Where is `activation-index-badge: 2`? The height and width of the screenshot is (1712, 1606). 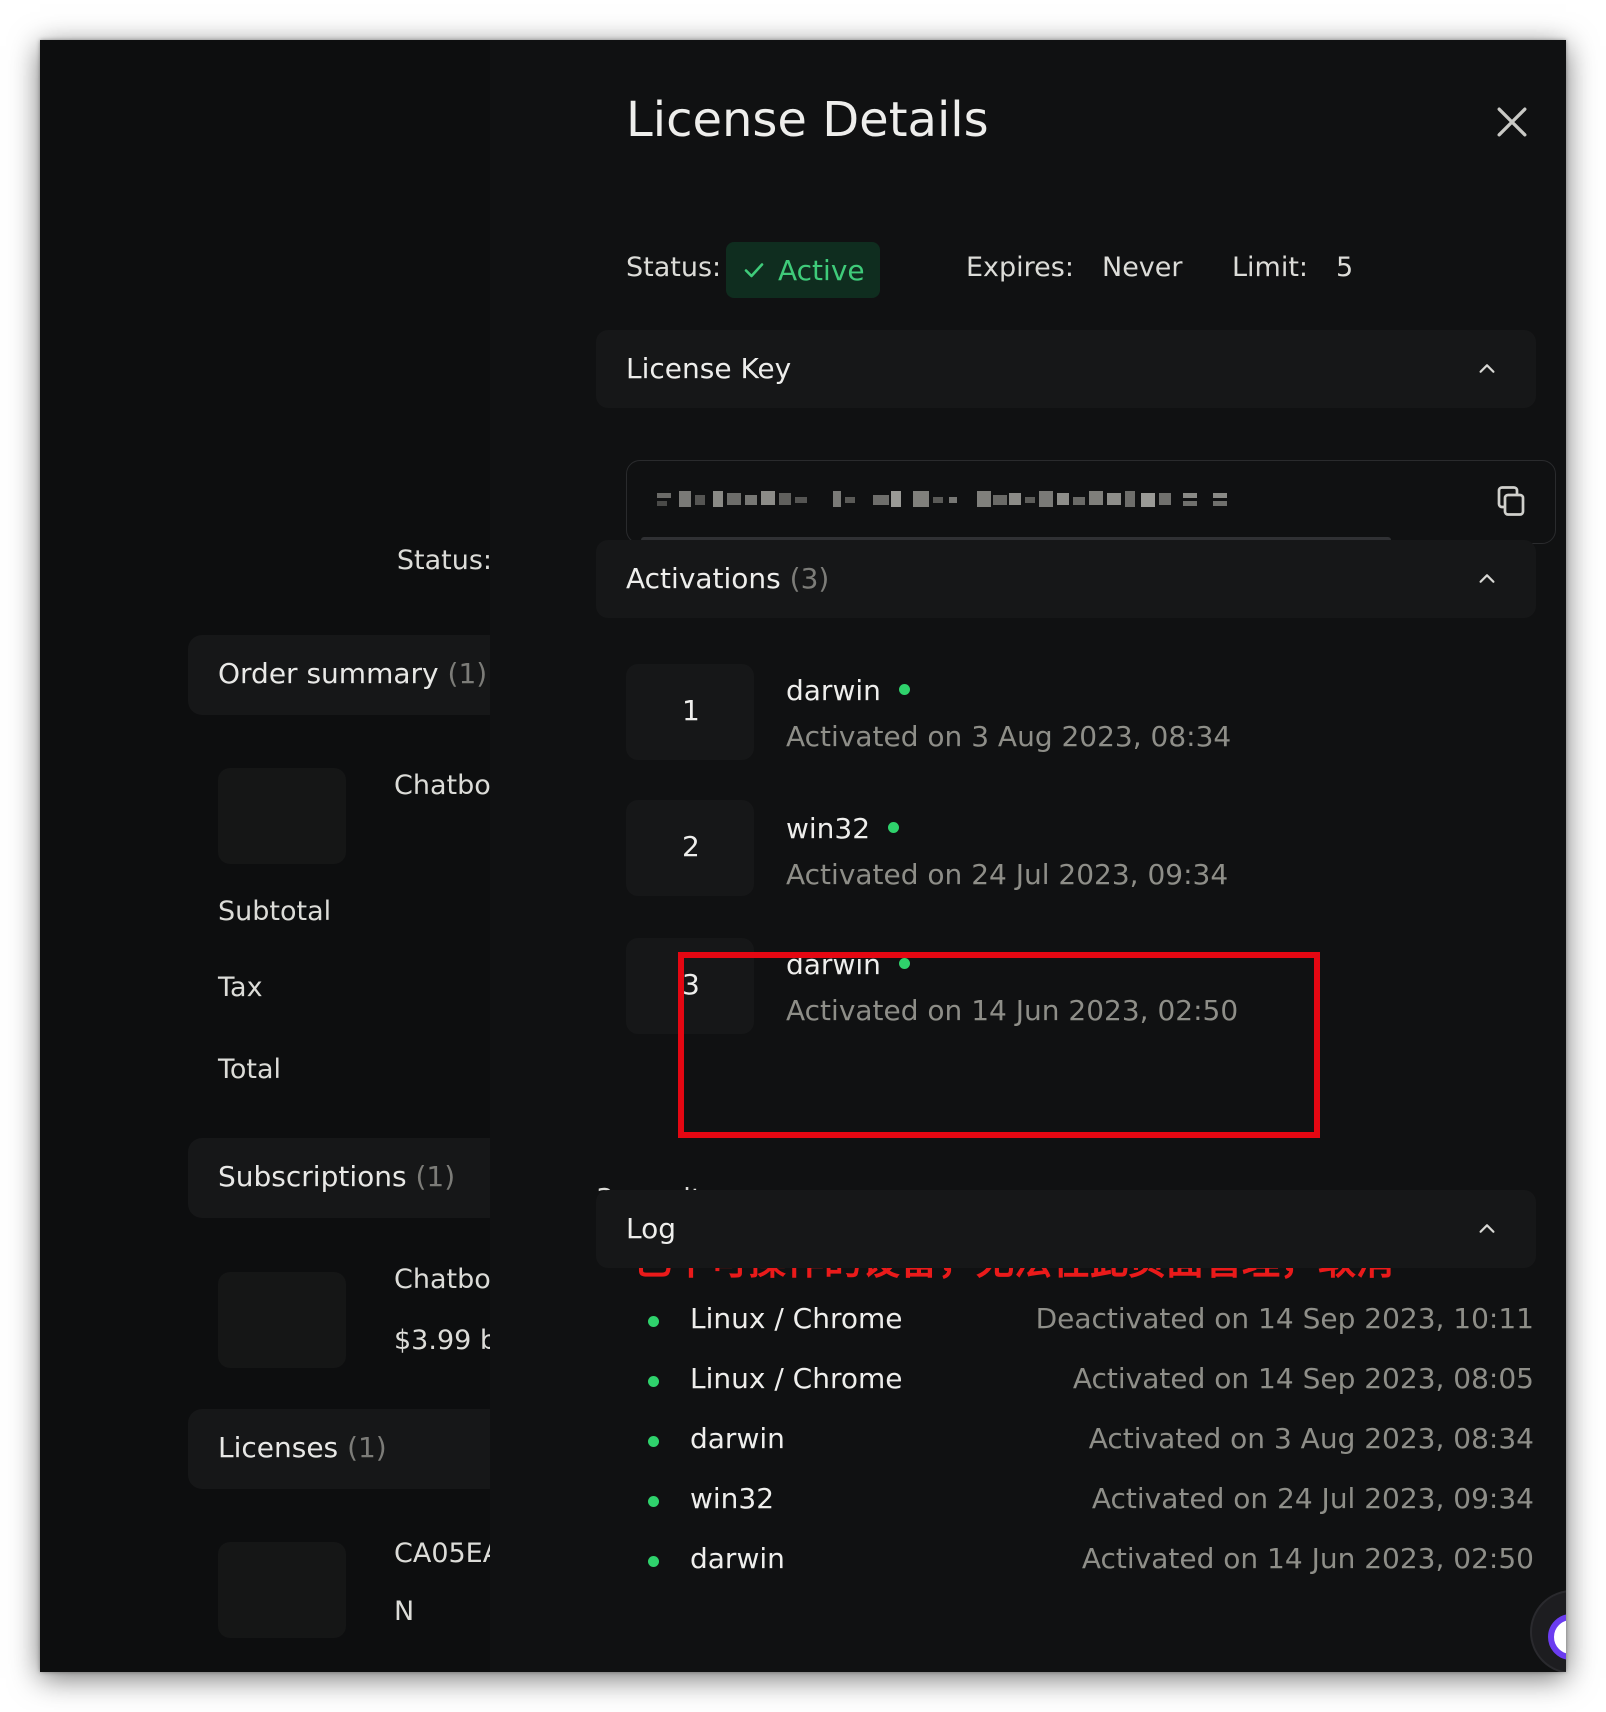
activation-index-badge: 2 is located at coordinates (690, 848).